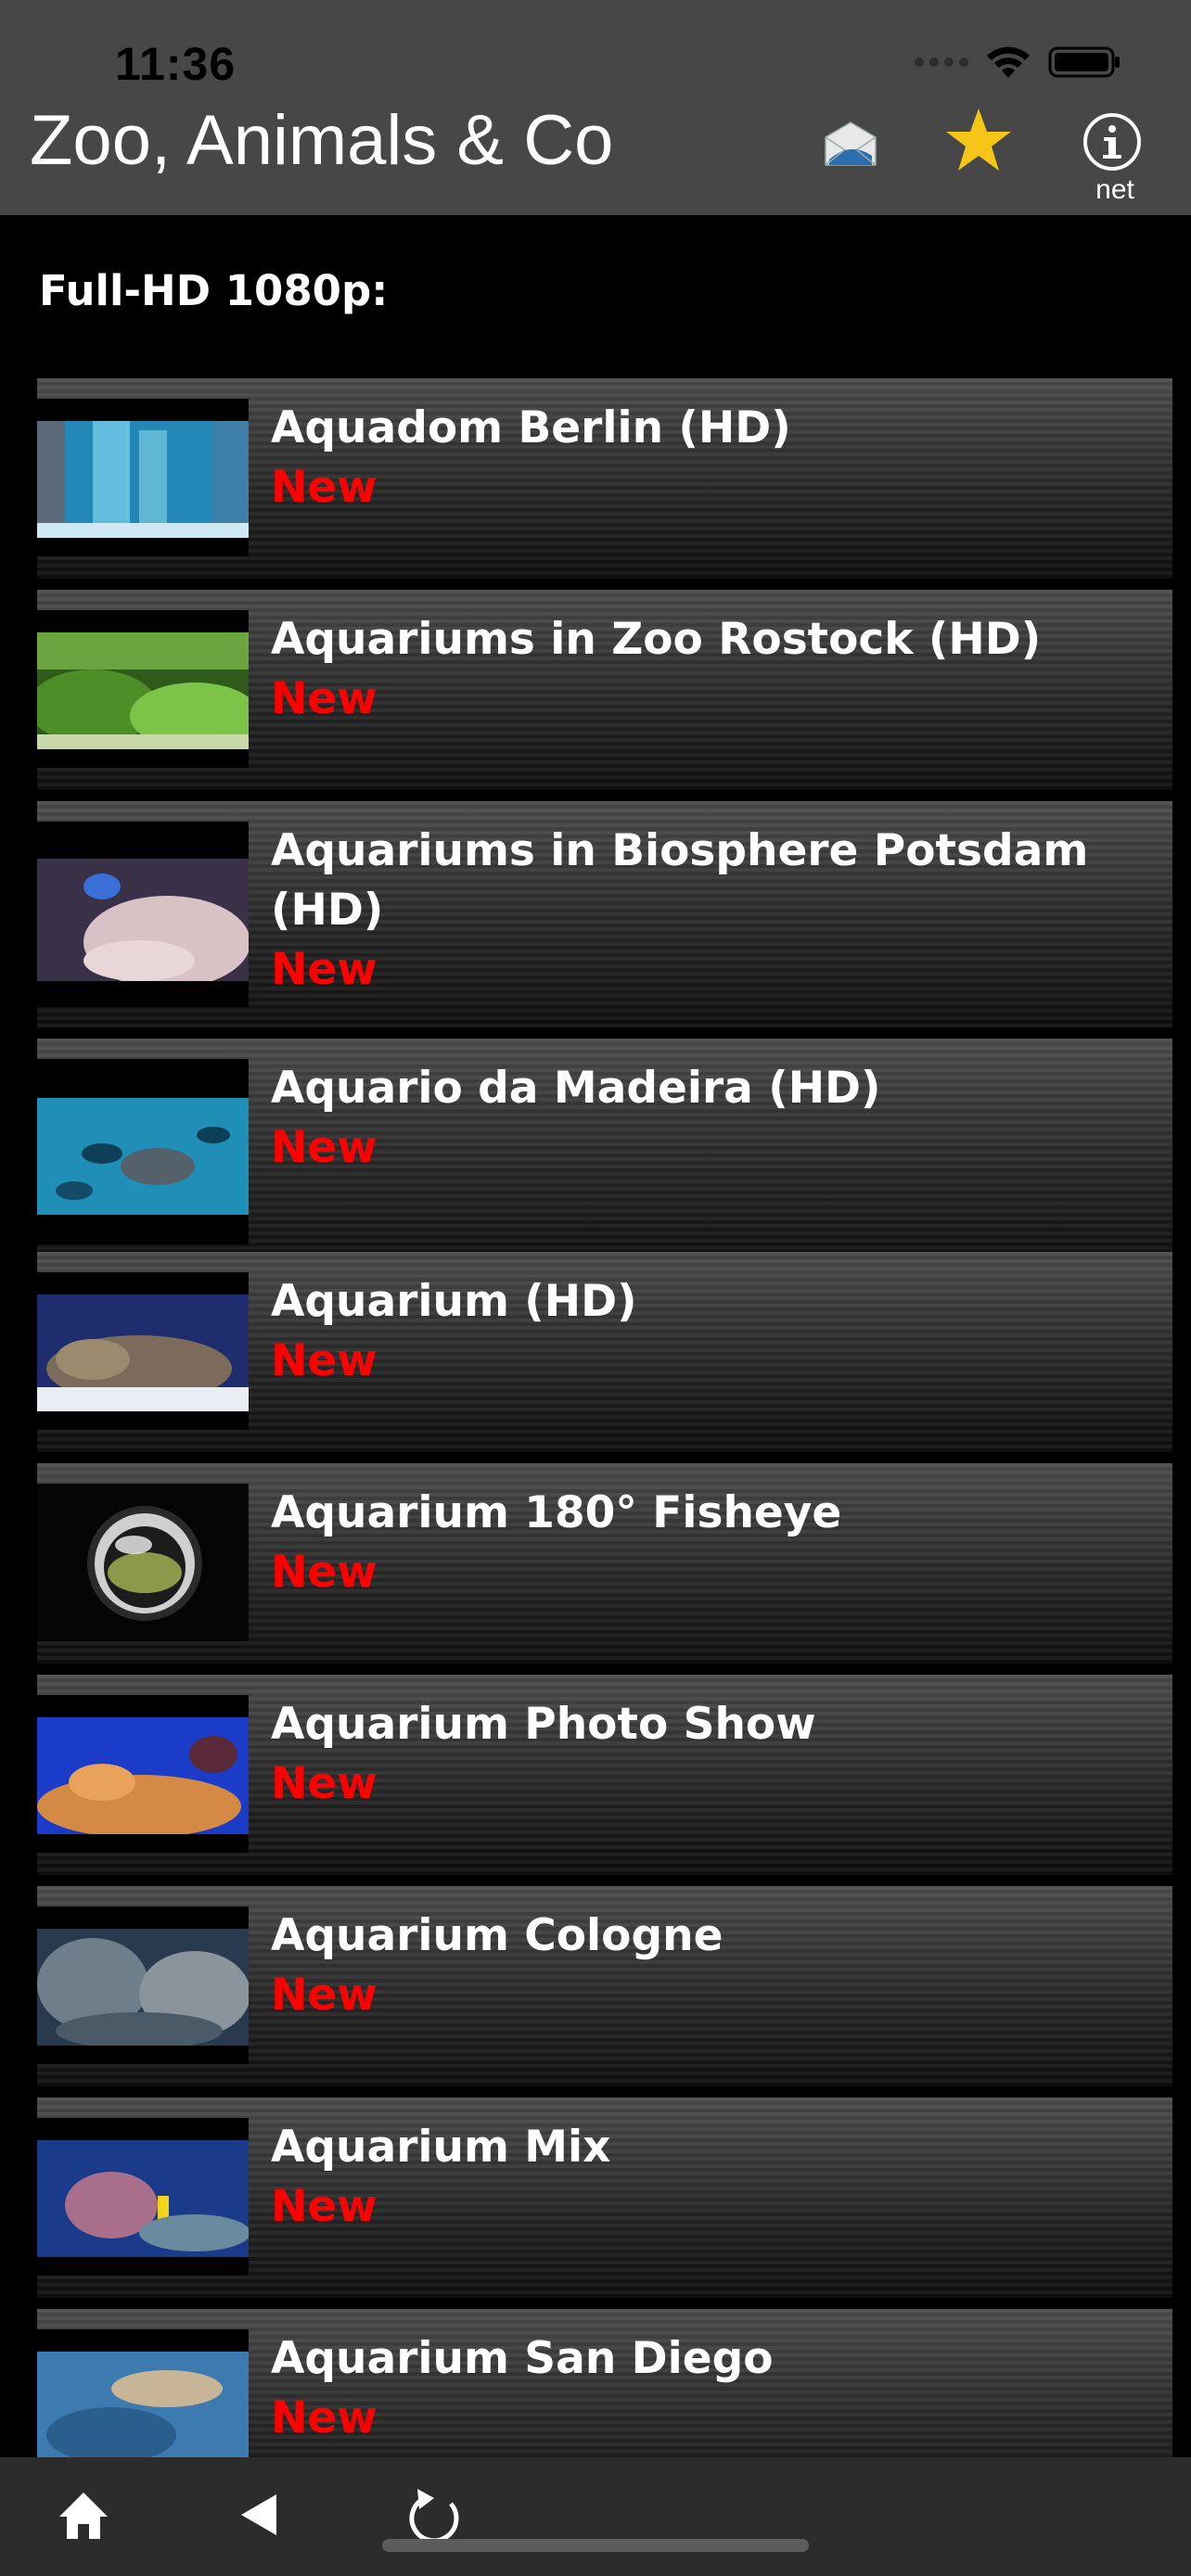 The width and height of the screenshot is (1191, 2576). What do you see at coordinates (259, 2515) in the screenshot?
I see `back-icon` at bounding box center [259, 2515].